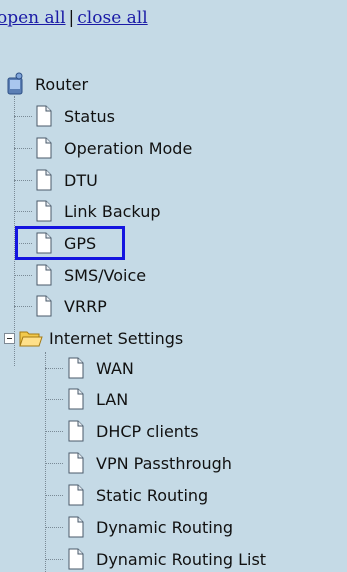  What do you see at coordinates (62, 84) in the screenshot?
I see `tree-root-label: Router` at bounding box center [62, 84].